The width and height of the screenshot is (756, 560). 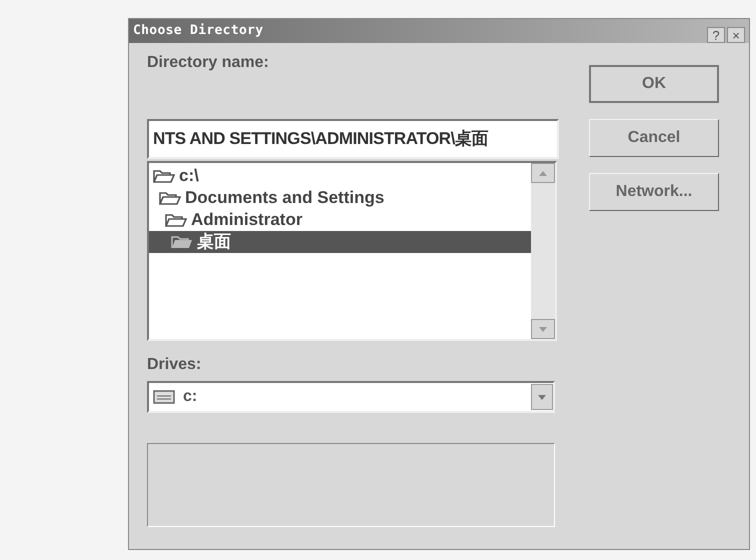 I want to click on field-label: Directory name:, so click(x=208, y=63).